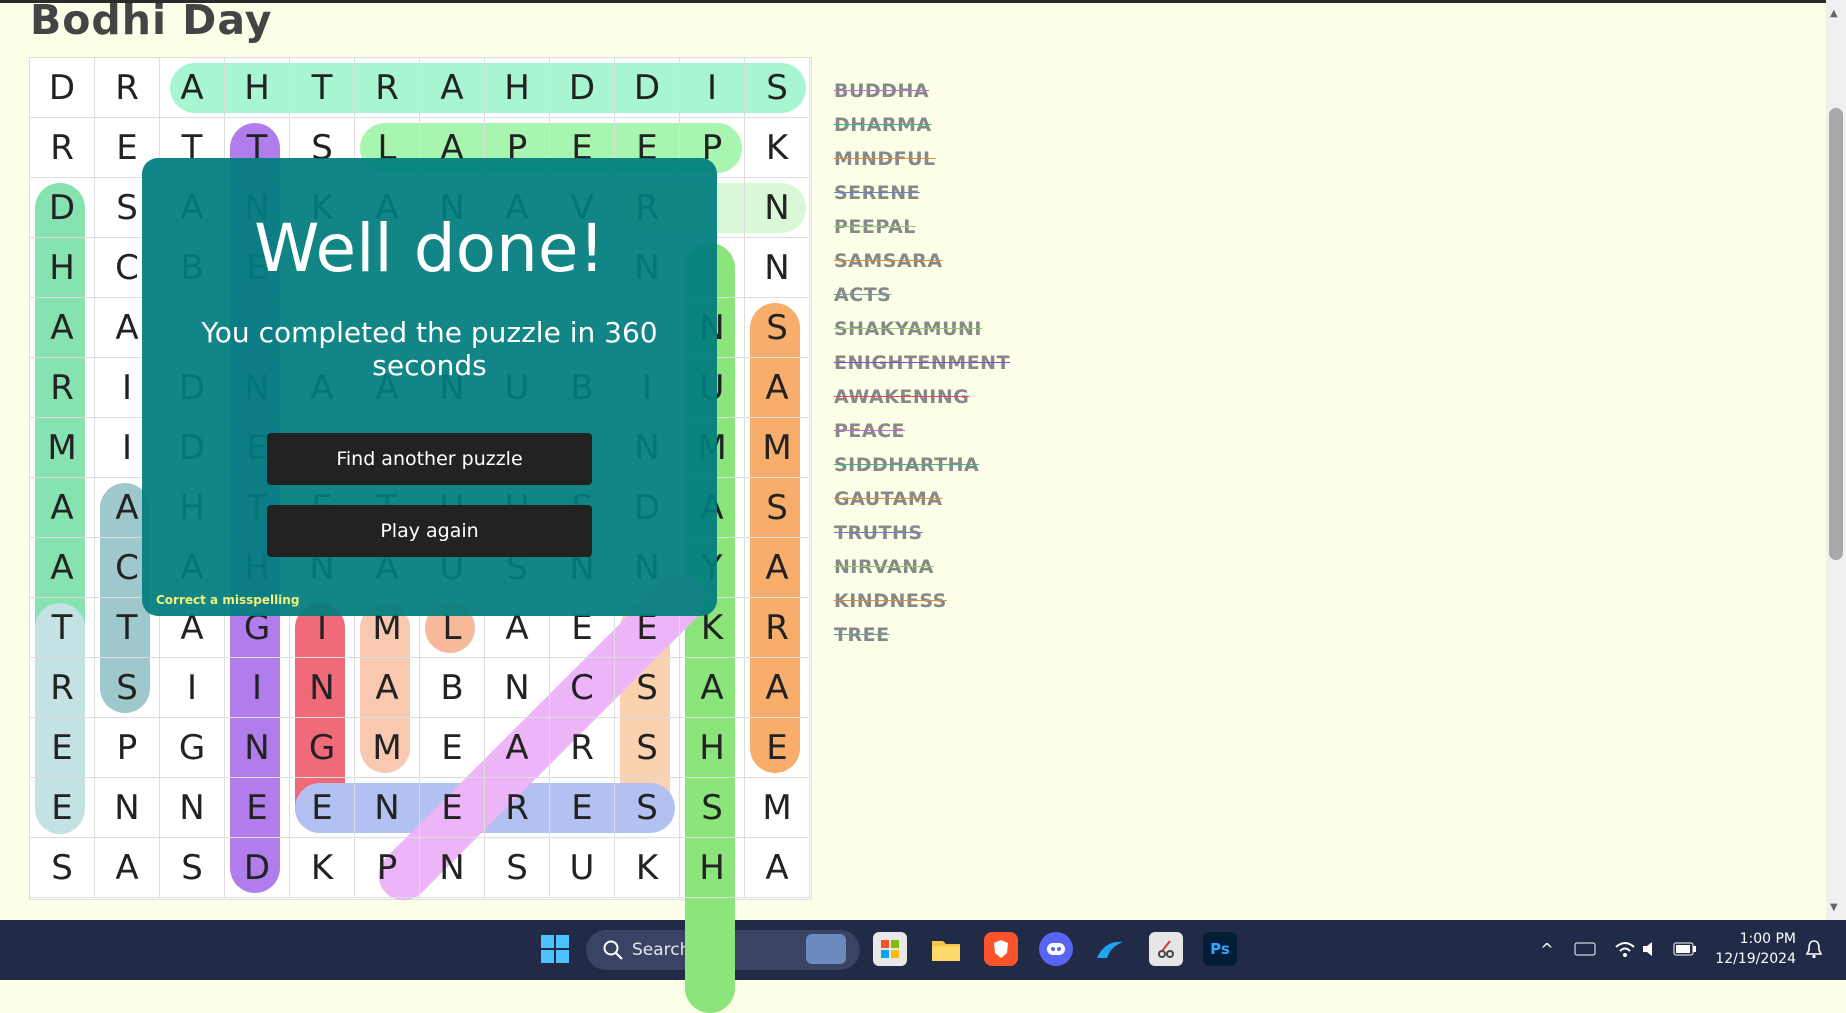 The width and height of the screenshot is (1846, 1013). Describe the element at coordinates (1834, 13) in the screenshot. I see `scroll-up-arrow-icon: ▲` at that location.